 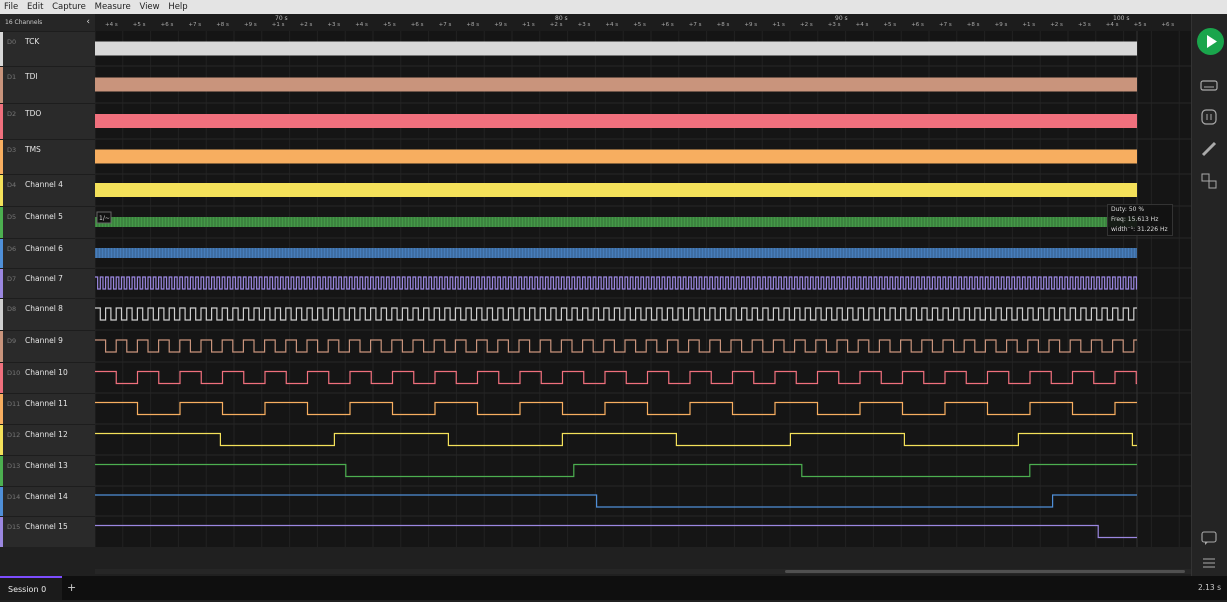 What do you see at coordinates (47, 314) in the screenshot?
I see `channel-label-row: D8 Channel 8` at bounding box center [47, 314].